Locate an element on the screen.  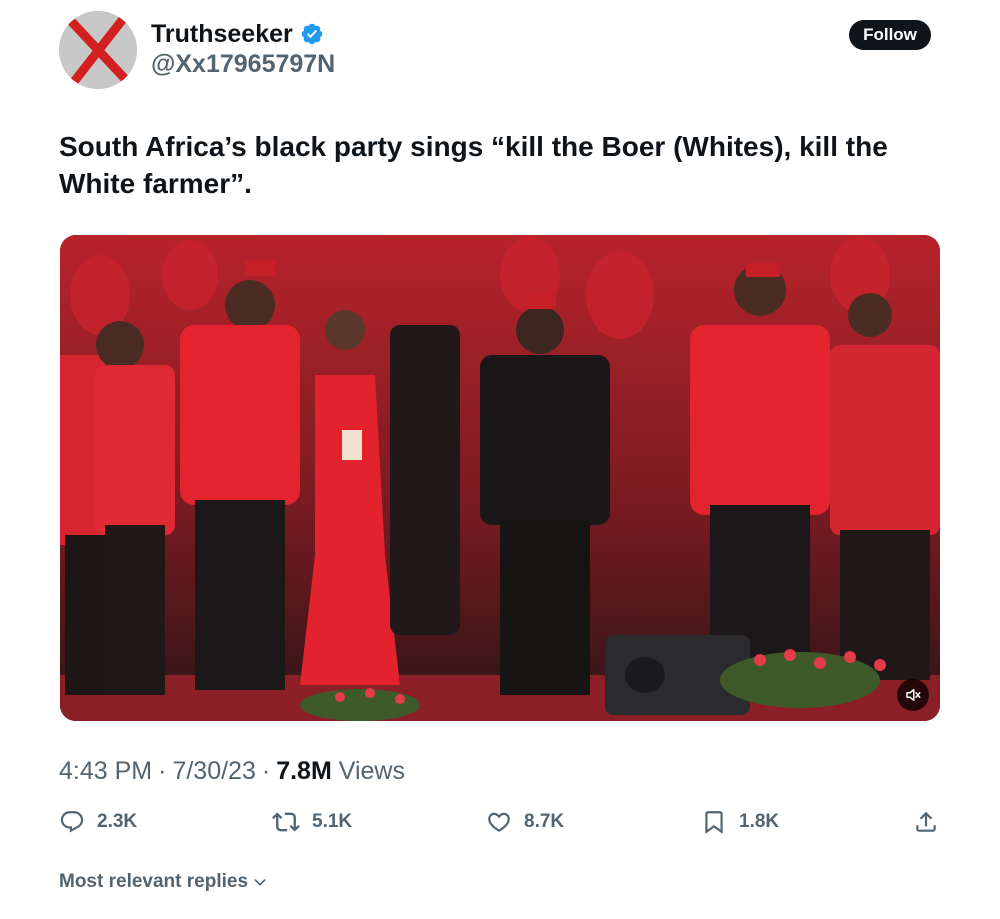
tweet-time: 4:43 PM is located at coordinates (105, 771).